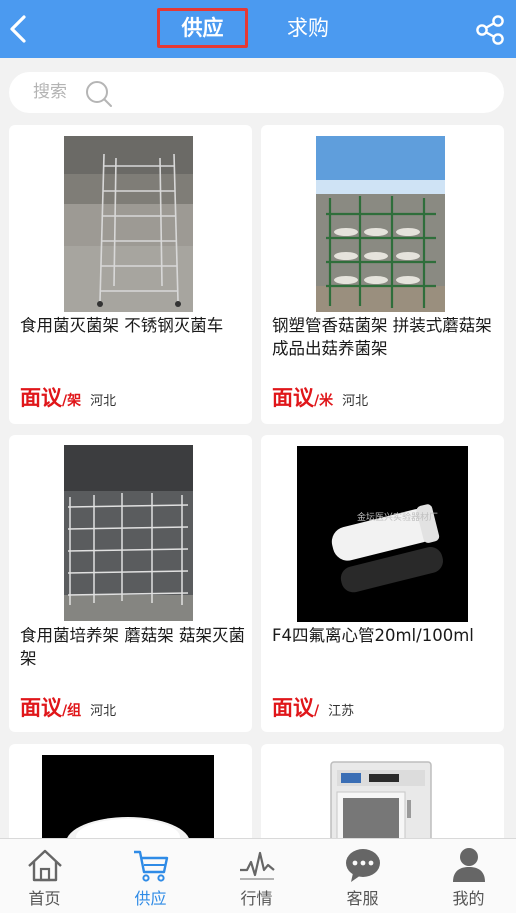 This screenshot has width=516, height=913. Describe the element at coordinates (50, 92) in the screenshot. I see `search-placeholder: 搜索` at that location.